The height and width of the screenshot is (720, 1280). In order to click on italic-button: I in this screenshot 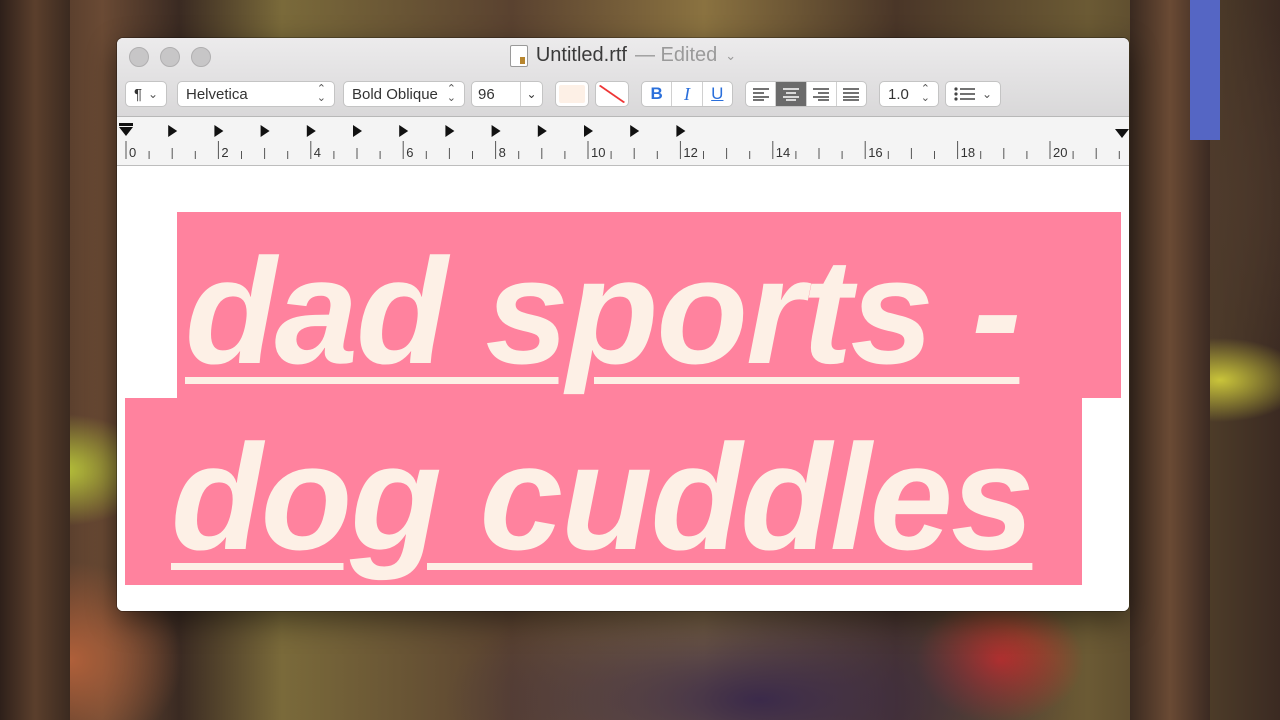, I will do `click(687, 94)`.